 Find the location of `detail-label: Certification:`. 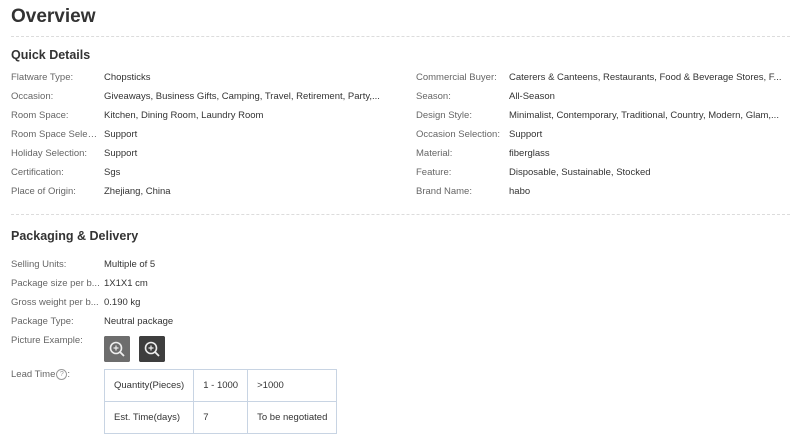

detail-label: Certification: is located at coordinates (37, 172).